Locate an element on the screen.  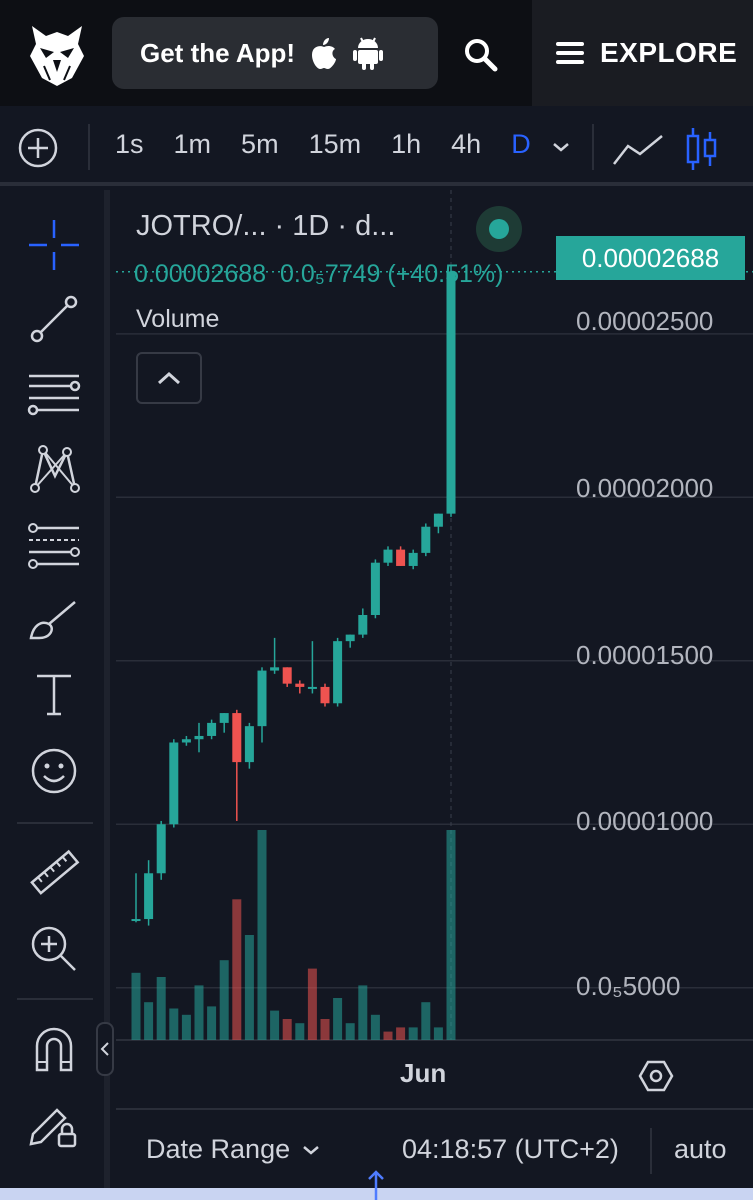
arrow-up-icon is located at coordinates (376, 1184).